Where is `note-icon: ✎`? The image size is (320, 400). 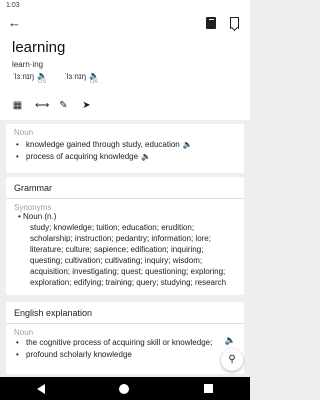
note-icon: ✎ is located at coordinates (63, 105).